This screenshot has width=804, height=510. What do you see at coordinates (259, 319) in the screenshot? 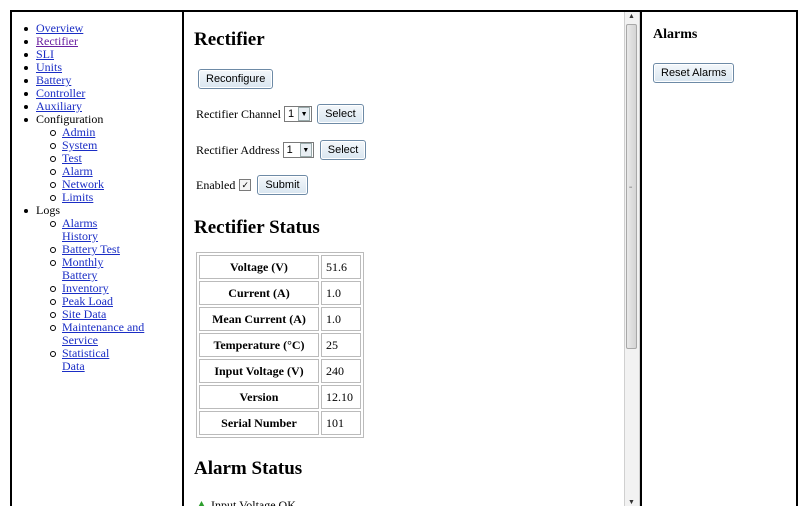
I see `status-key: Mean Current (A)` at bounding box center [259, 319].